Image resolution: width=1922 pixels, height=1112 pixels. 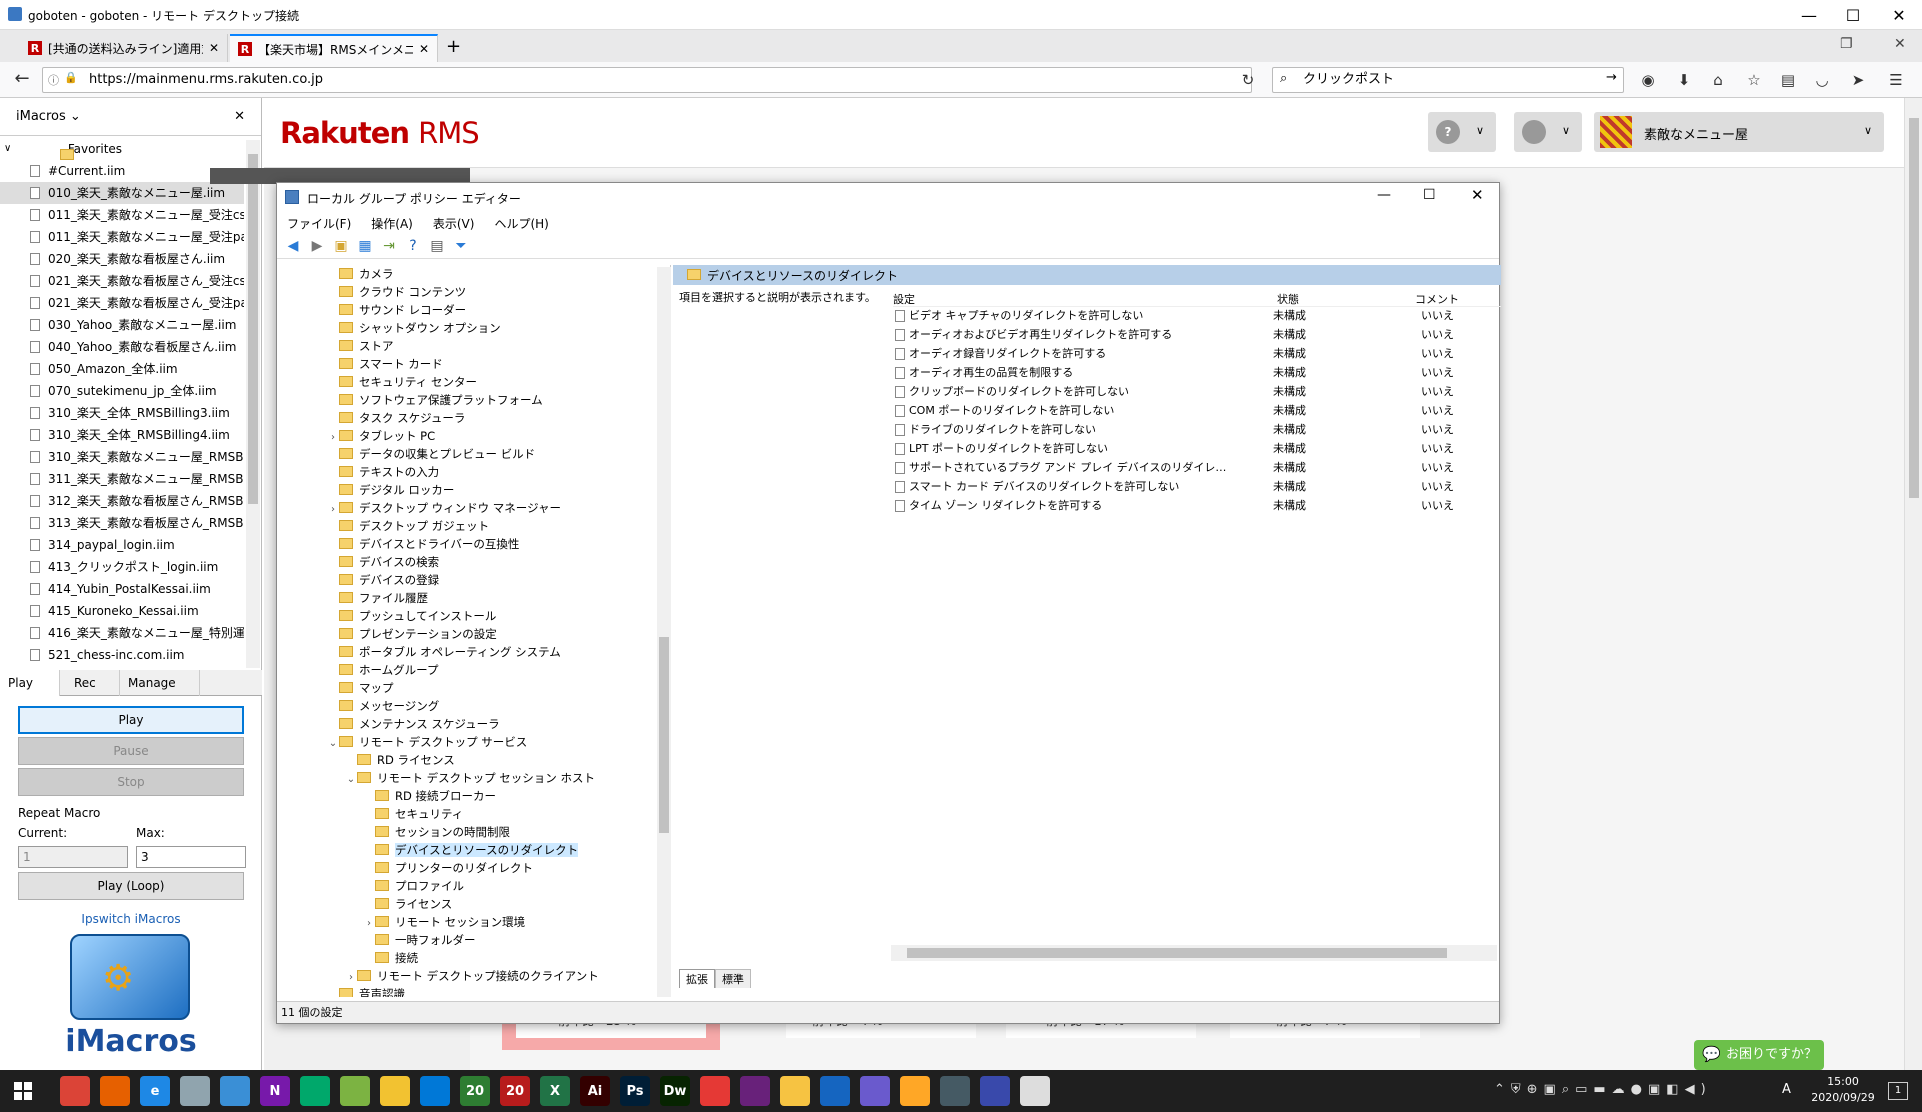 What do you see at coordinates (1197, 487) in the screenshot?
I see `policy-row: スマート カード デバイスのリダイレクトを許可しない 未構成 いいえ` at bounding box center [1197, 487].